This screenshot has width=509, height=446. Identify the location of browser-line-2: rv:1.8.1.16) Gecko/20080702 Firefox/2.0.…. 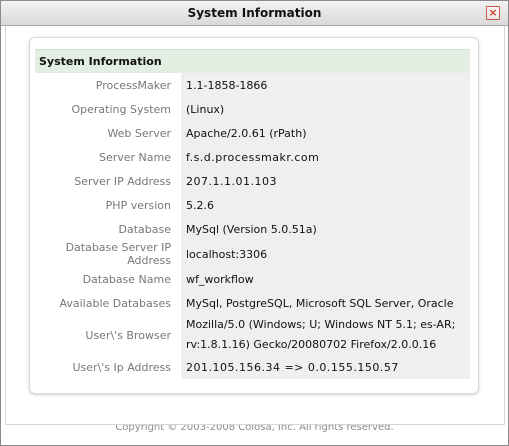
(311, 344).